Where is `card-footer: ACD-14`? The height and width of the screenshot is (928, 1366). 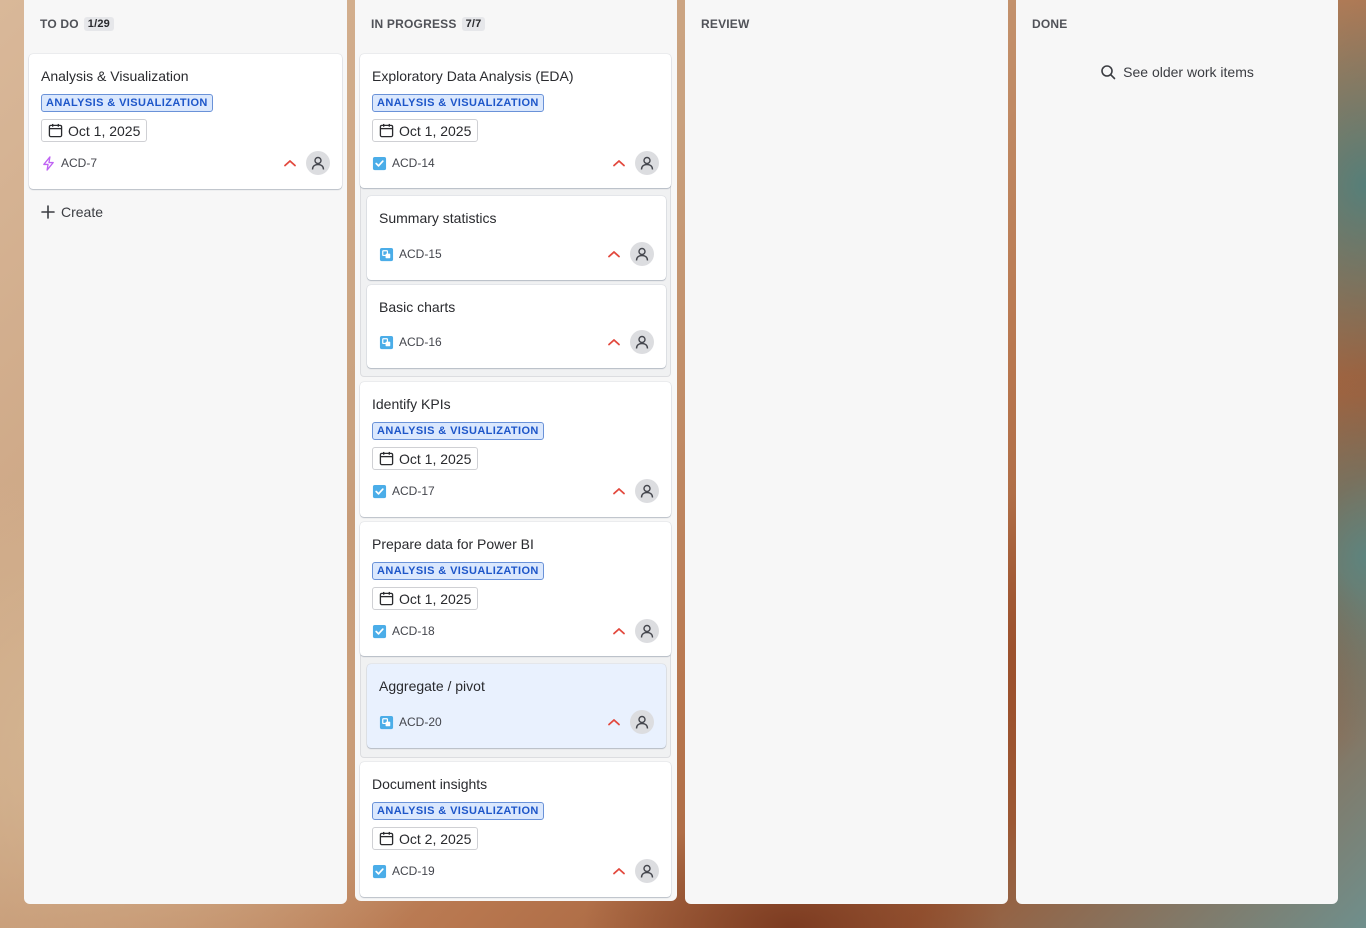
card-footer: ACD-14 is located at coordinates (515, 163).